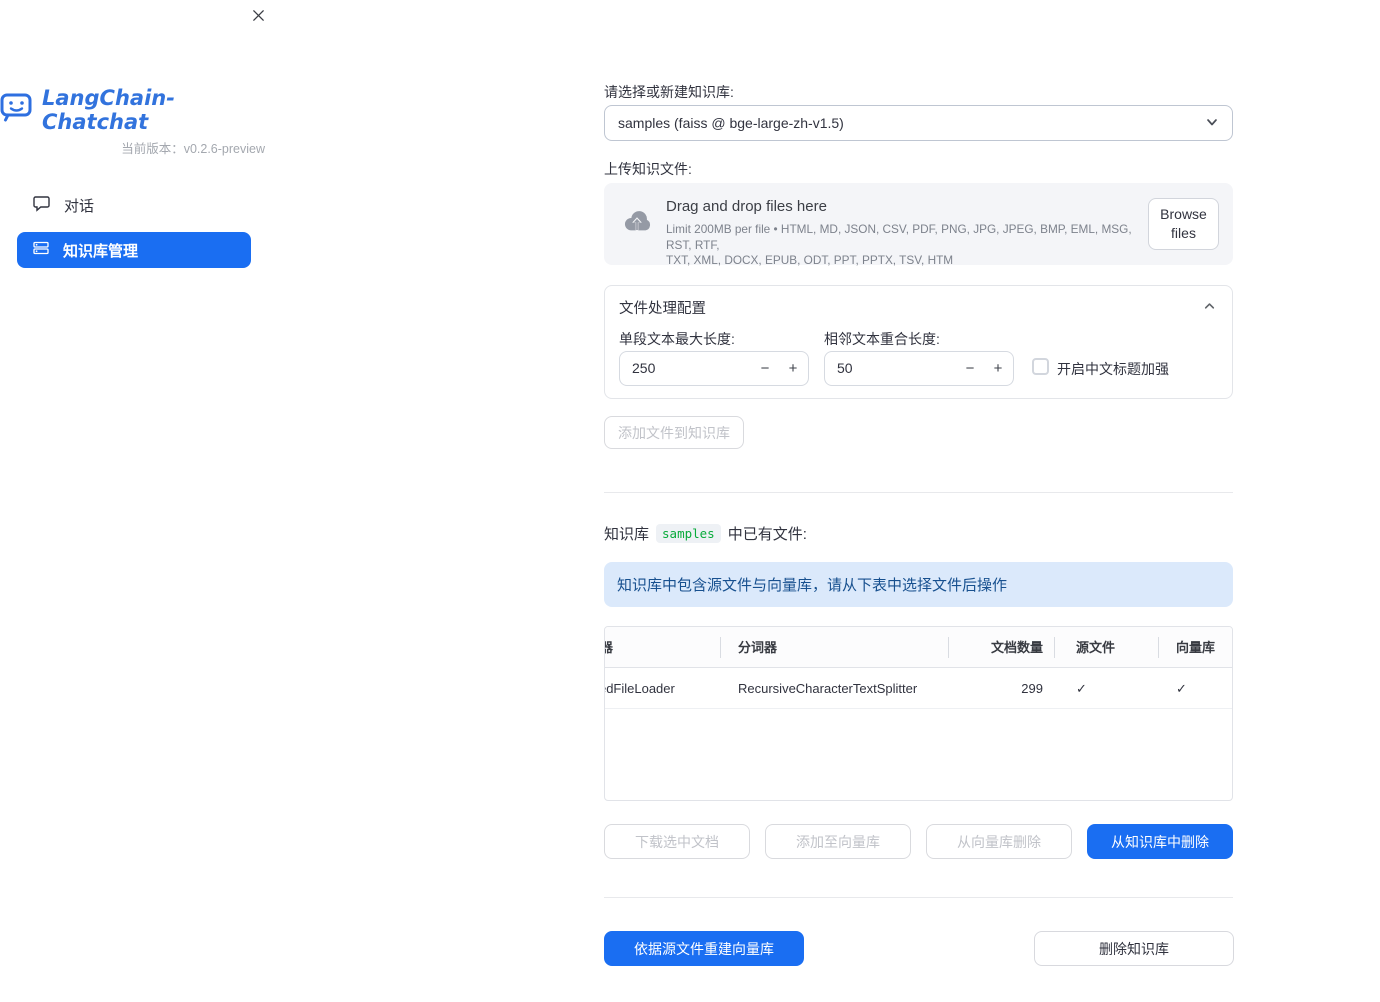  I want to click on add-files-to-kb-button: 添加文件到知识库, so click(674, 432).